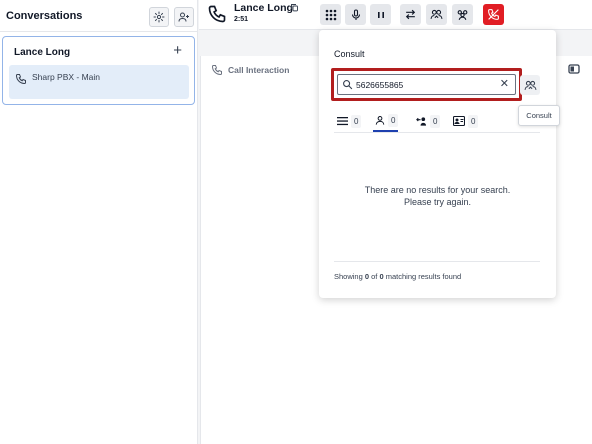  I want to click on transfer-button, so click(410, 14).